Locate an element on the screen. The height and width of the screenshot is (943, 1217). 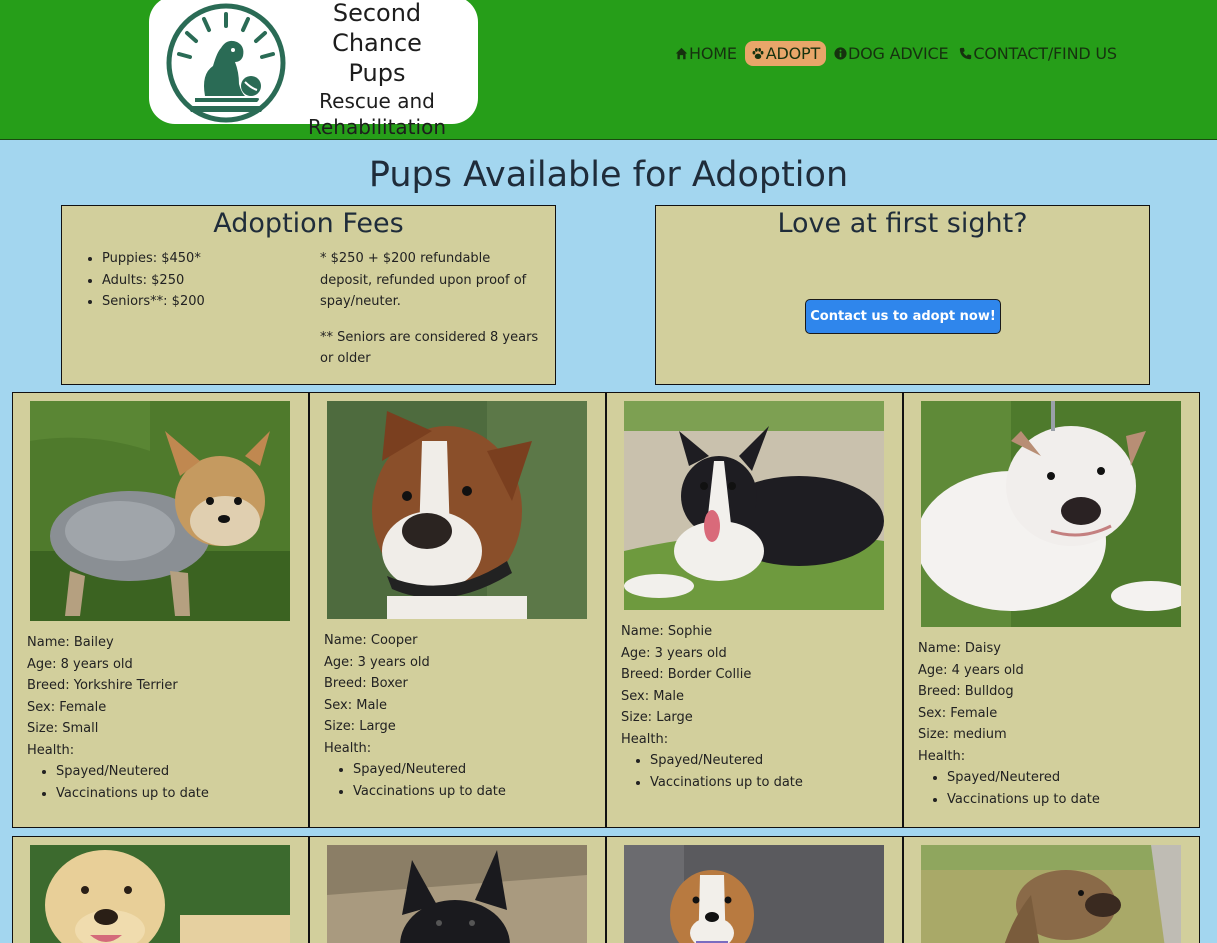
nav-adopt: ADOPT is located at coordinates (785, 53).